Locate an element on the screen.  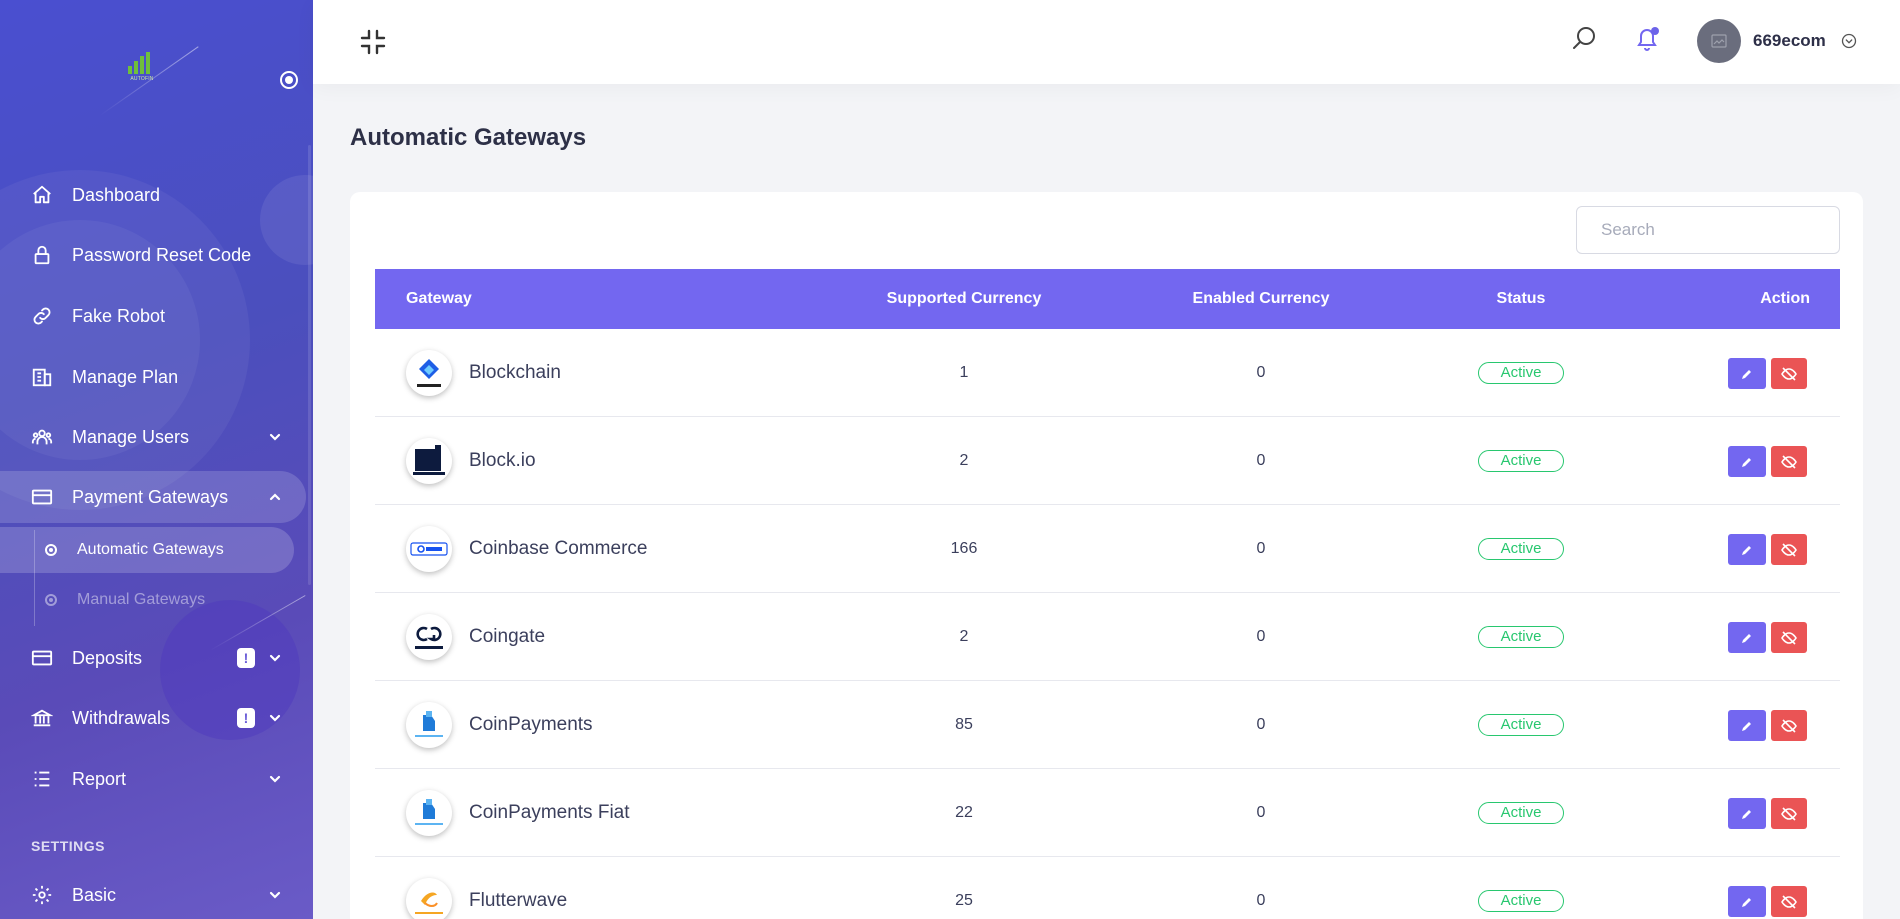
sidebar-subitem-manual-gateways: Manual Gateways is located at coordinates (147, 600).